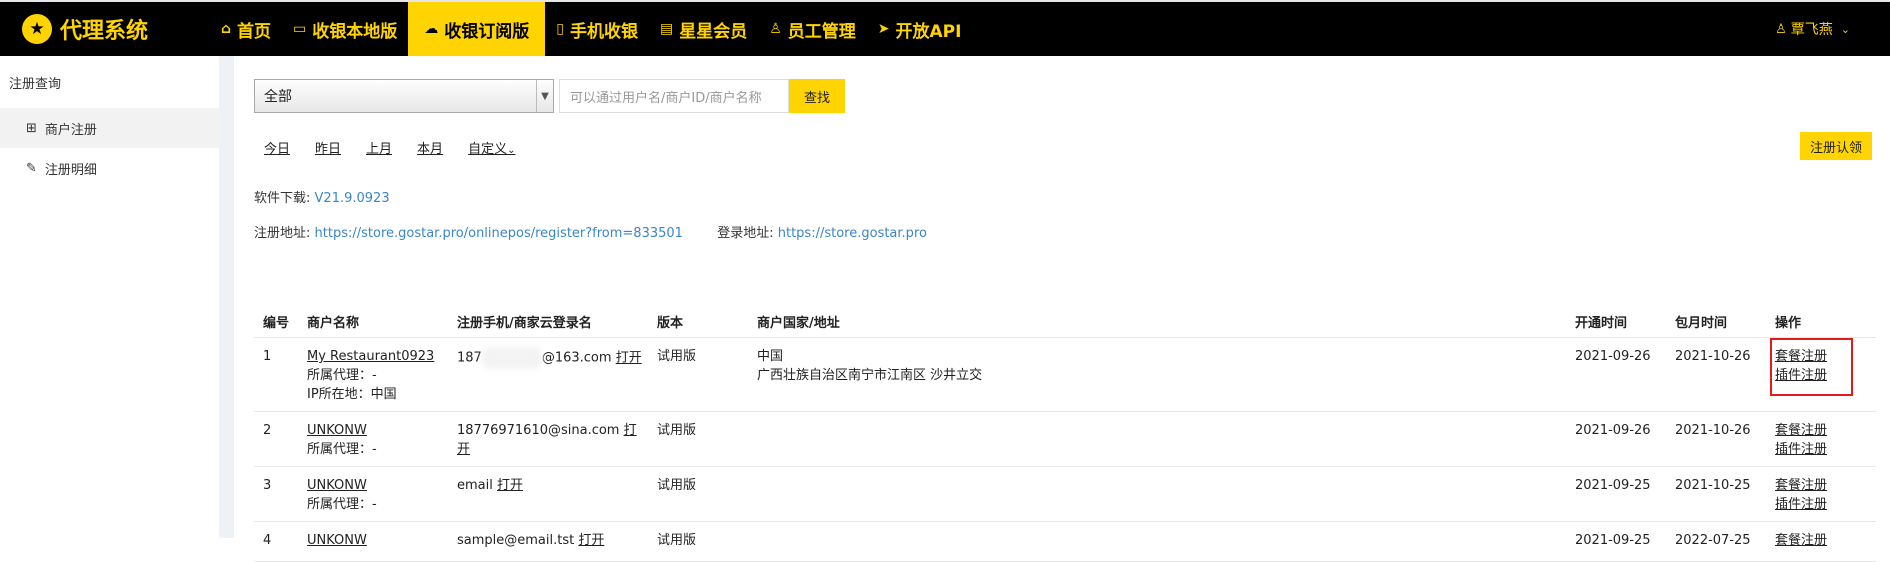 Image resolution: width=1890 pixels, height=562 pixels. Describe the element at coordinates (560, 29) in the screenshot. I see `phone-icon: ▯` at that location.